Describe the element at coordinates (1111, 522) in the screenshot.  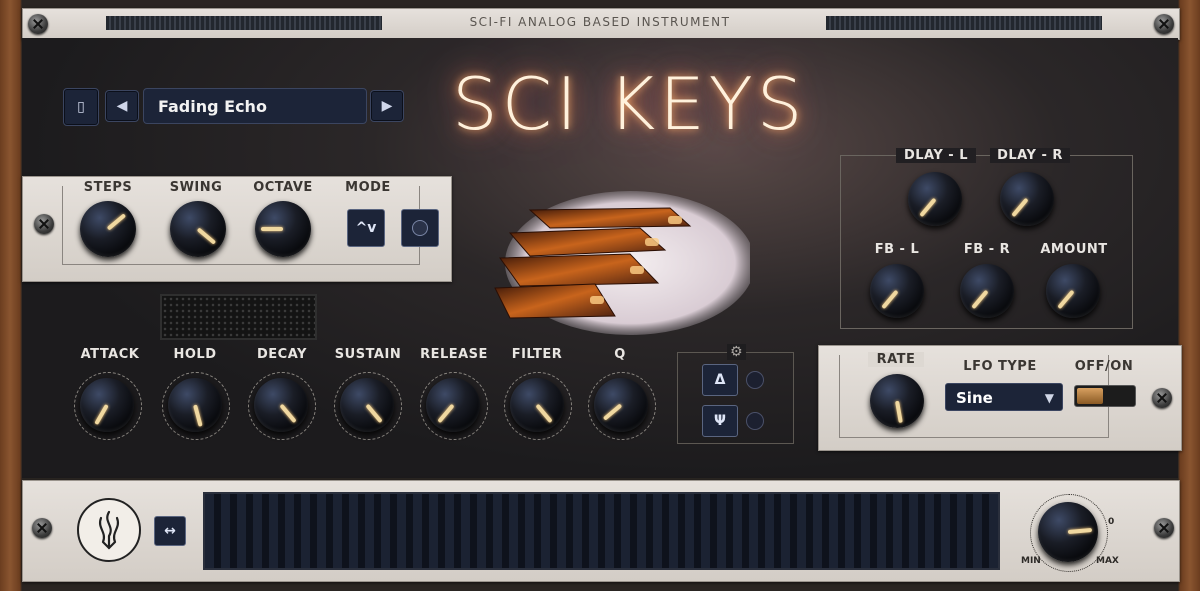
I see `volume-zero-label: 0` at that location.